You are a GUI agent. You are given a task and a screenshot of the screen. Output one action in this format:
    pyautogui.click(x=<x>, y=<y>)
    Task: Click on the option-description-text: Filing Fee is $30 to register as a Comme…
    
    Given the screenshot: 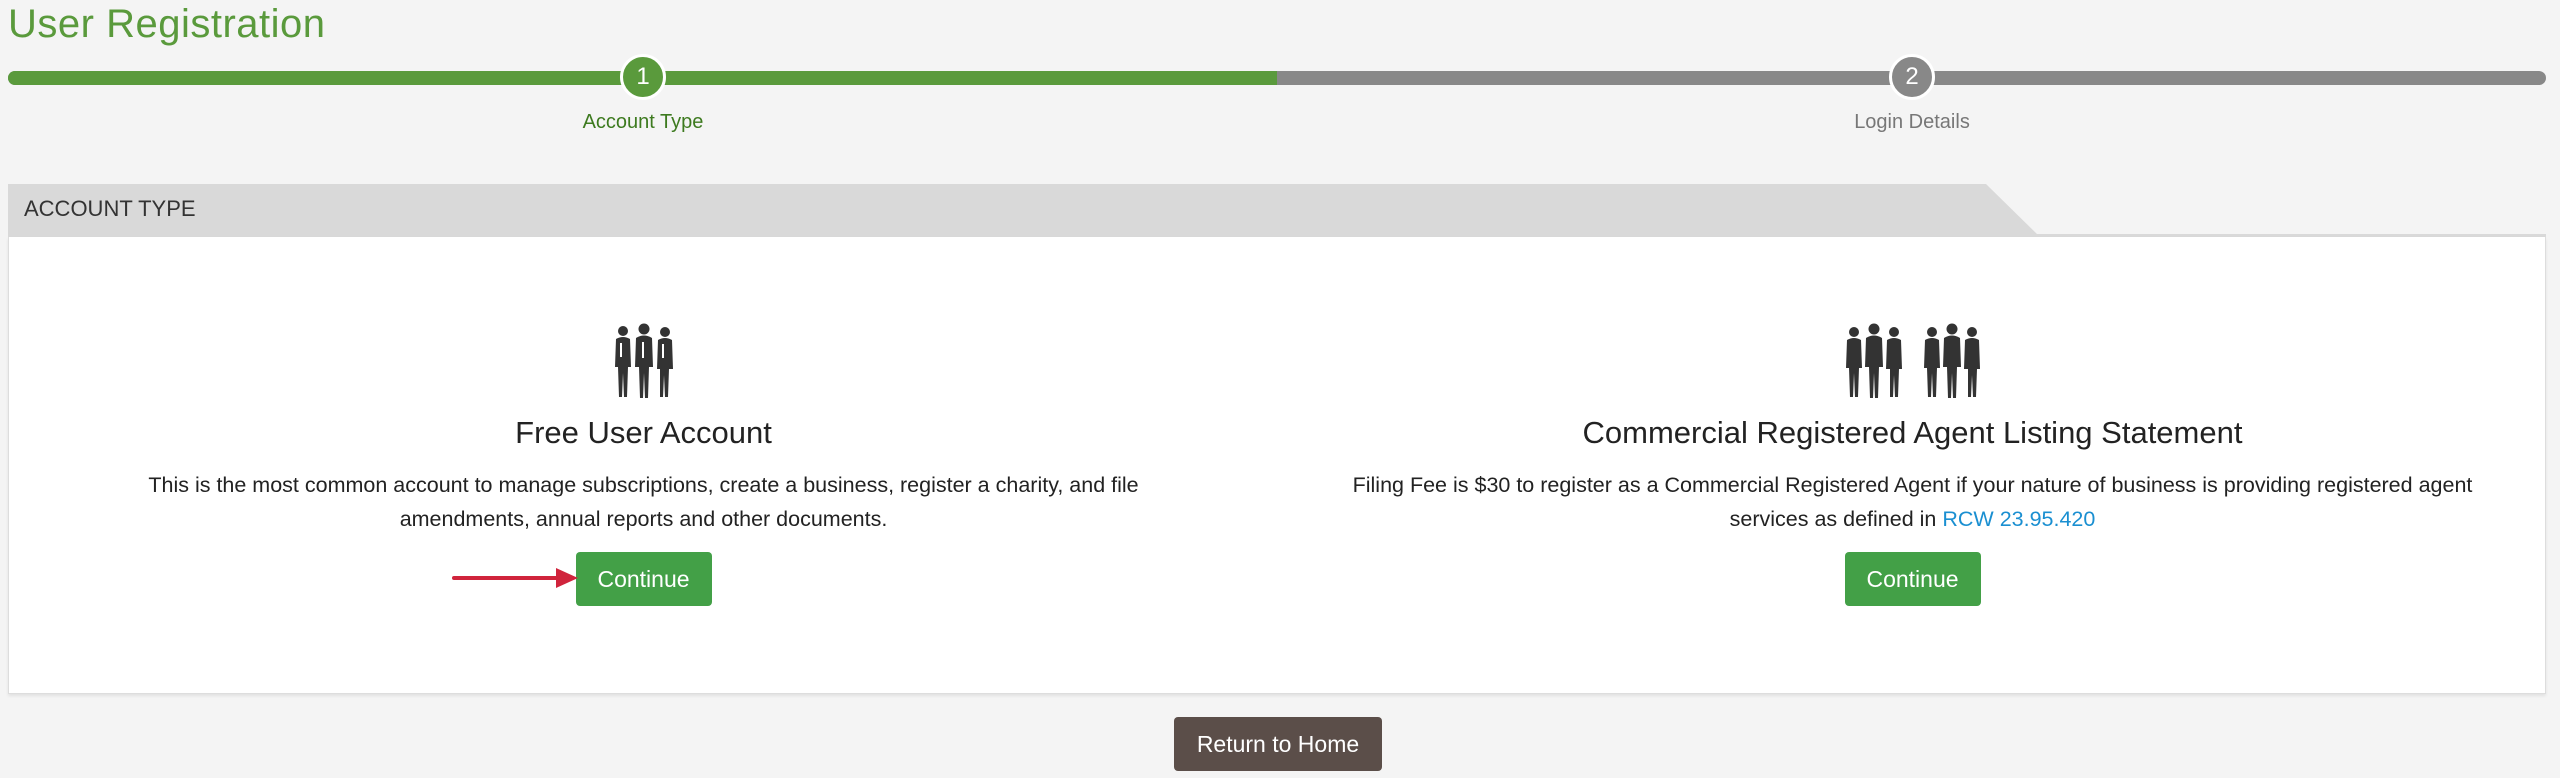 What is the action you would take?
    pyautogui.click(x=1912, y=502)
    